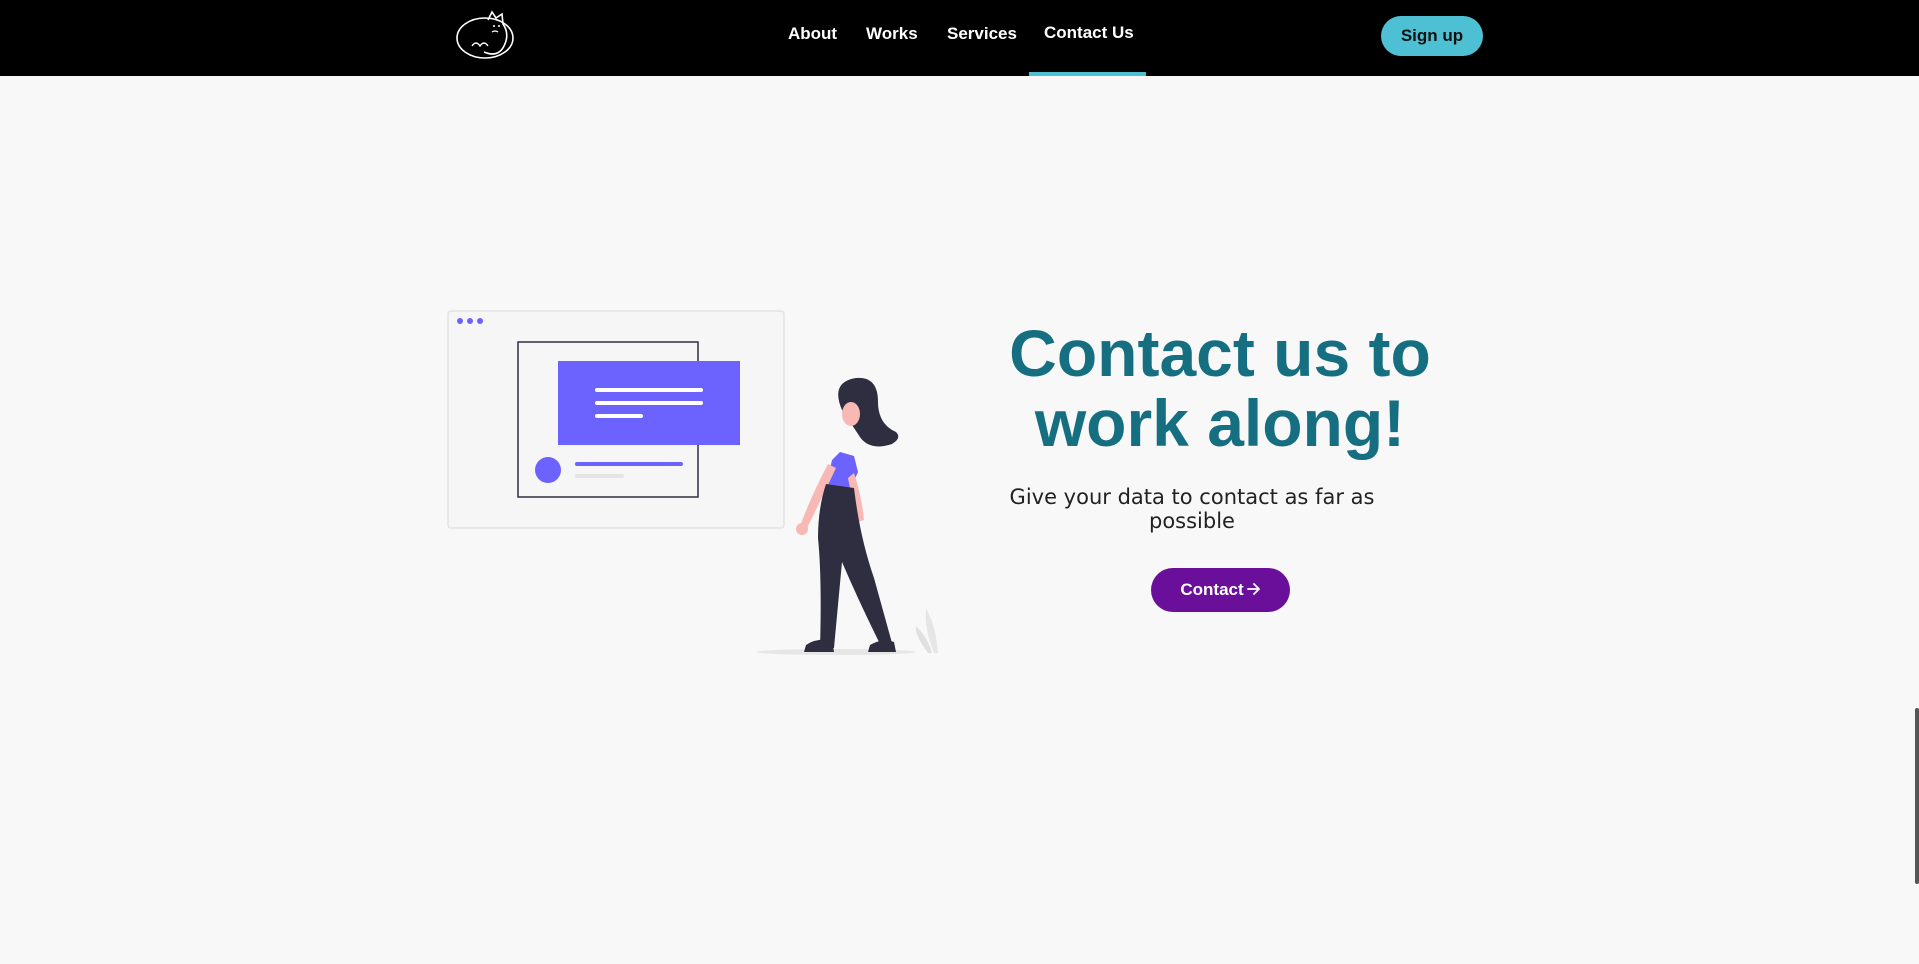  What do you see at coordinates (1089, 33) in the screenshot?
I see `nav-link-contact-us: Contact Us` at bounding box center [1089, 33].